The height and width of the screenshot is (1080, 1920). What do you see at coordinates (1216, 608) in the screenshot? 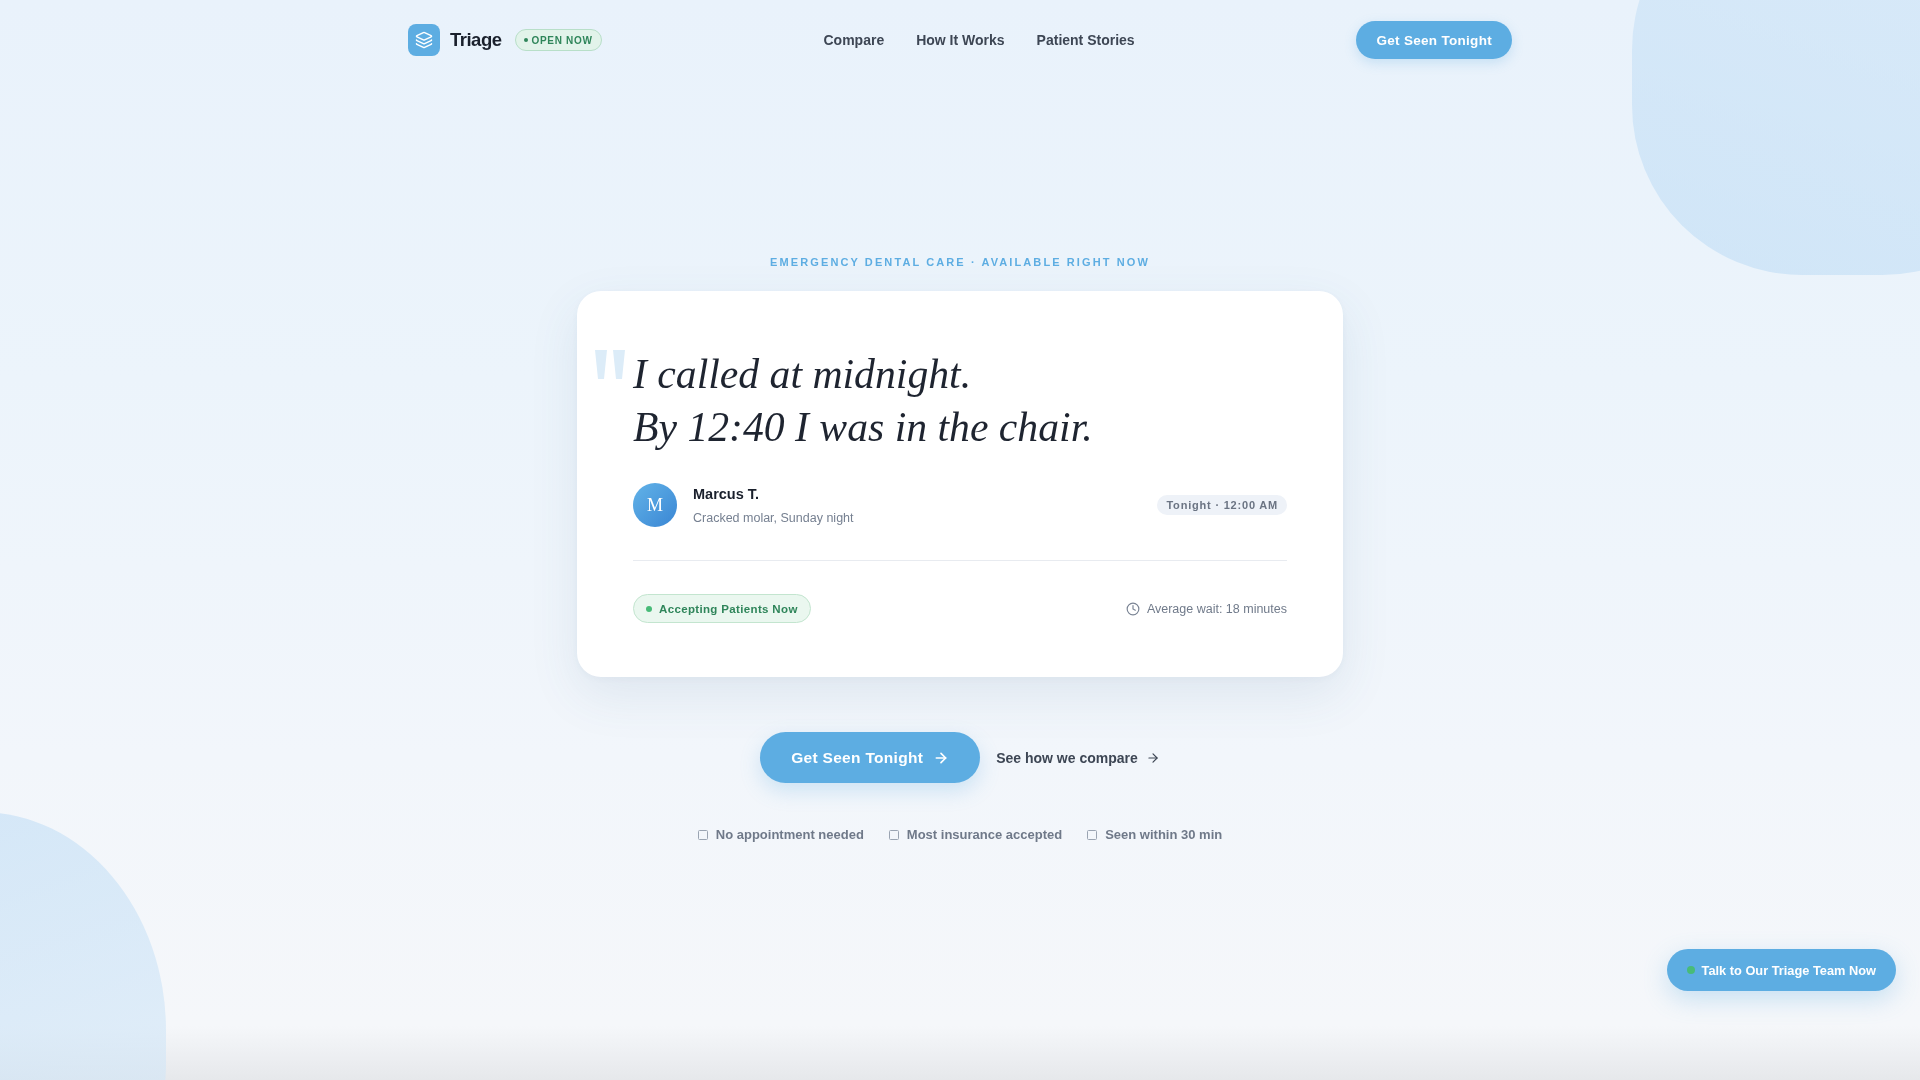
I see `average-wait-text: Average wait: 18 minutes` at bounding box center [1216, 608].